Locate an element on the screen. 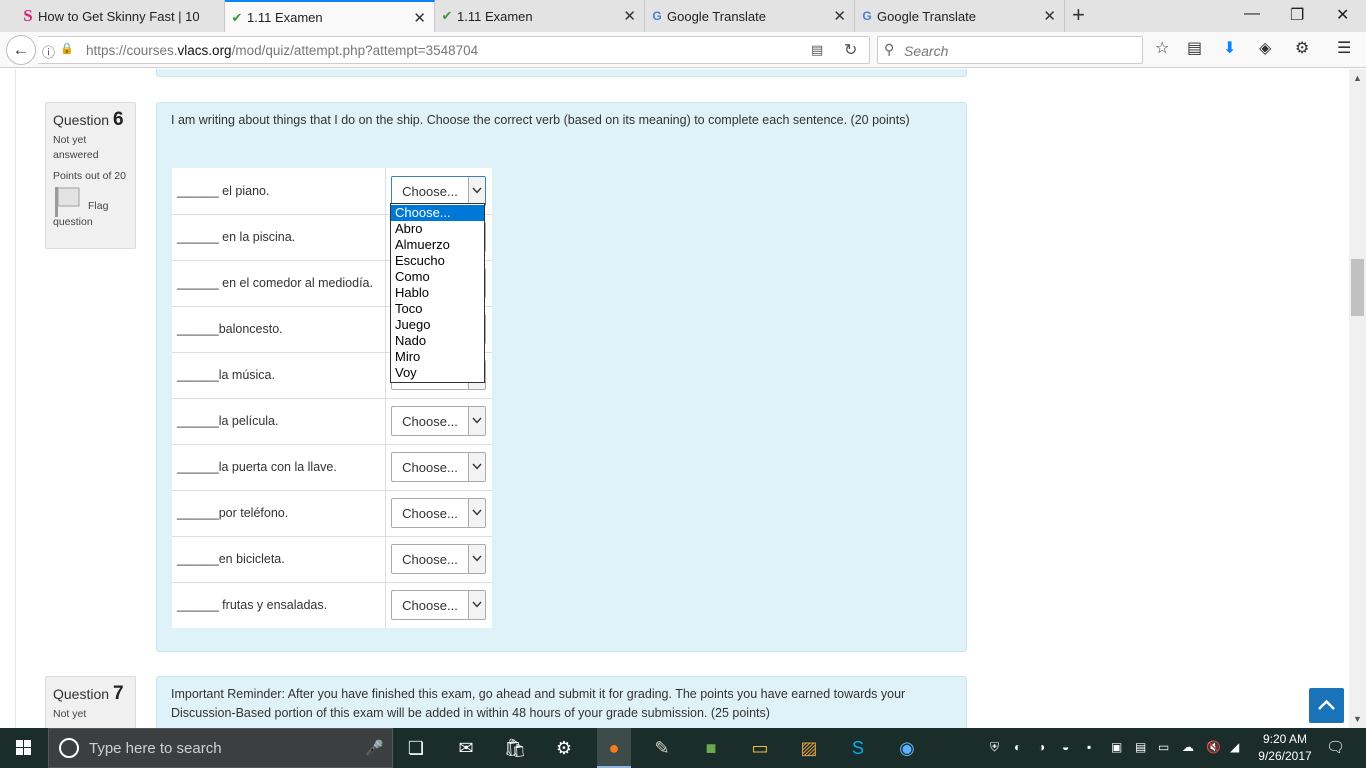 The image size is (1366, 768). tray-icon-1: ◐ is located at coordinates (1017, 747).